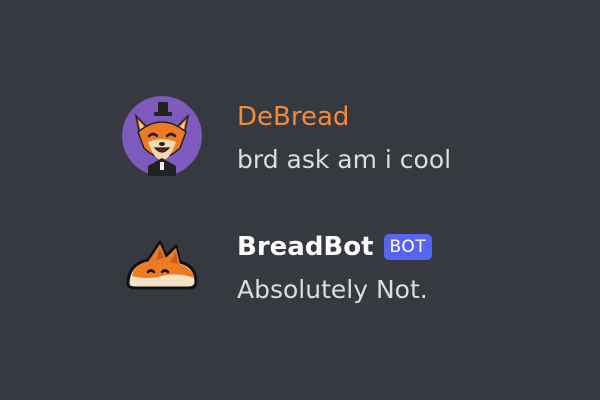  What do you see at coordinates (335, 267) in the screenshot?
I see `message-body: BreadBot BOT Absolutely Not.` at bounding box center [335, 267].